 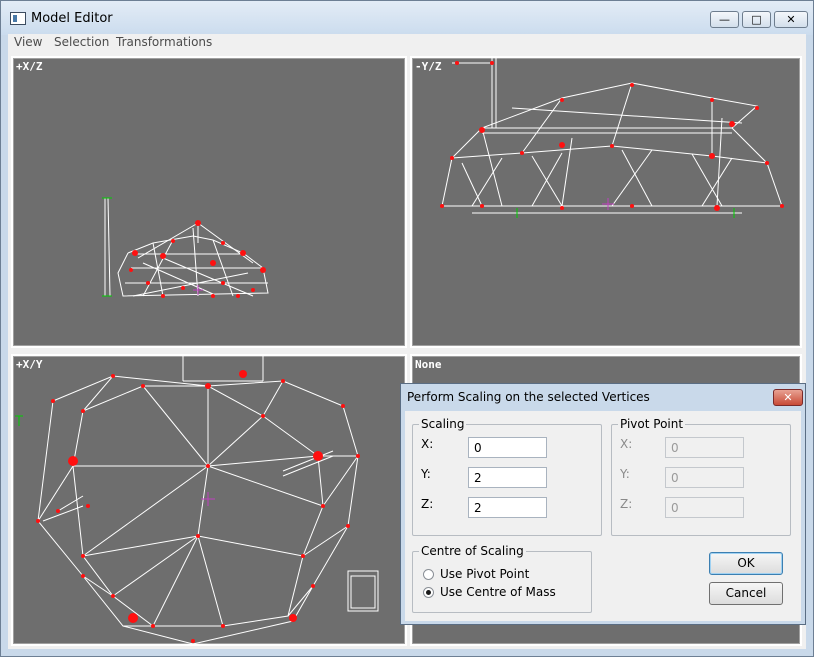 What do you see at coordinates (72, 18) in the screenshot?
I see `window-title: Model Editor` at bounding box center [72, 18].